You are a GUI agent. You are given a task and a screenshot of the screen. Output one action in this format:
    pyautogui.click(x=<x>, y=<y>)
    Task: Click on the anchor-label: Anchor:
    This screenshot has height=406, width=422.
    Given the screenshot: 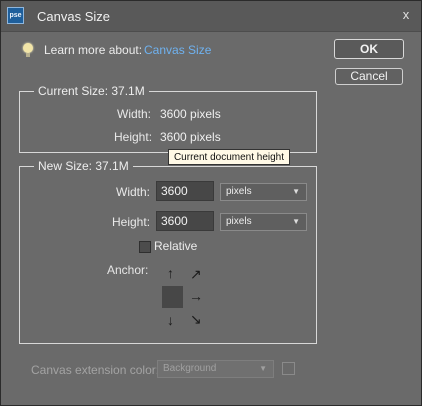 What is the action you would take?
    pyautogui.click(x=128, y=270)
    